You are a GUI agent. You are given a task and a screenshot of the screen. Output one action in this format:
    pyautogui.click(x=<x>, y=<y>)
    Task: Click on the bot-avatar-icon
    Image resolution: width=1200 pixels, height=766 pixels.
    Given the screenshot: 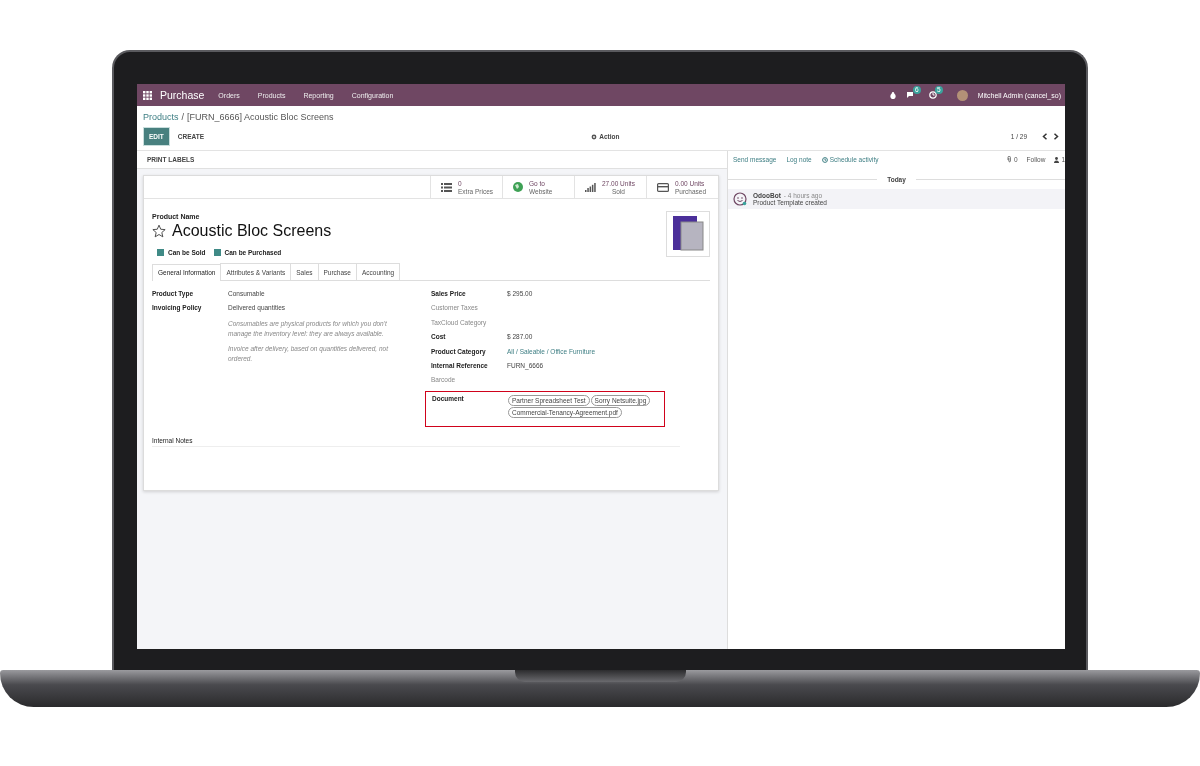 What is the action you would take?
    pyautogui.click(x=740, y=199)
    